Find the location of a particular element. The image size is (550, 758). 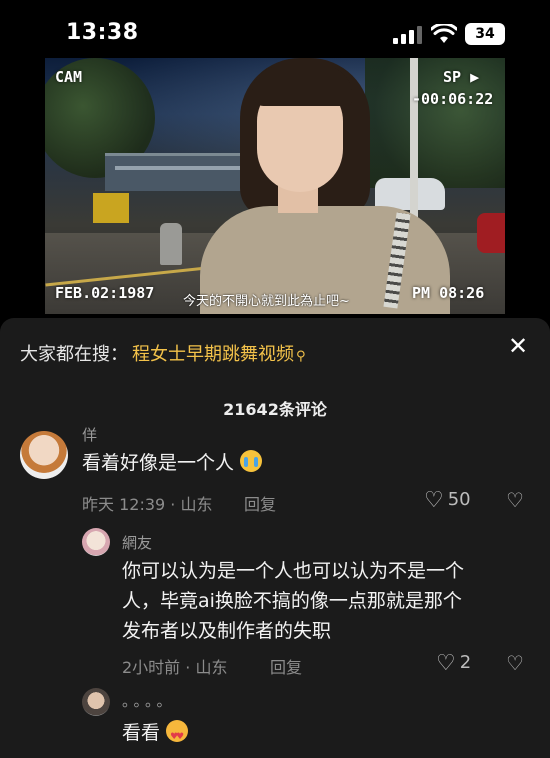

close-icon: ✕ is located at coordinates (518, 346).